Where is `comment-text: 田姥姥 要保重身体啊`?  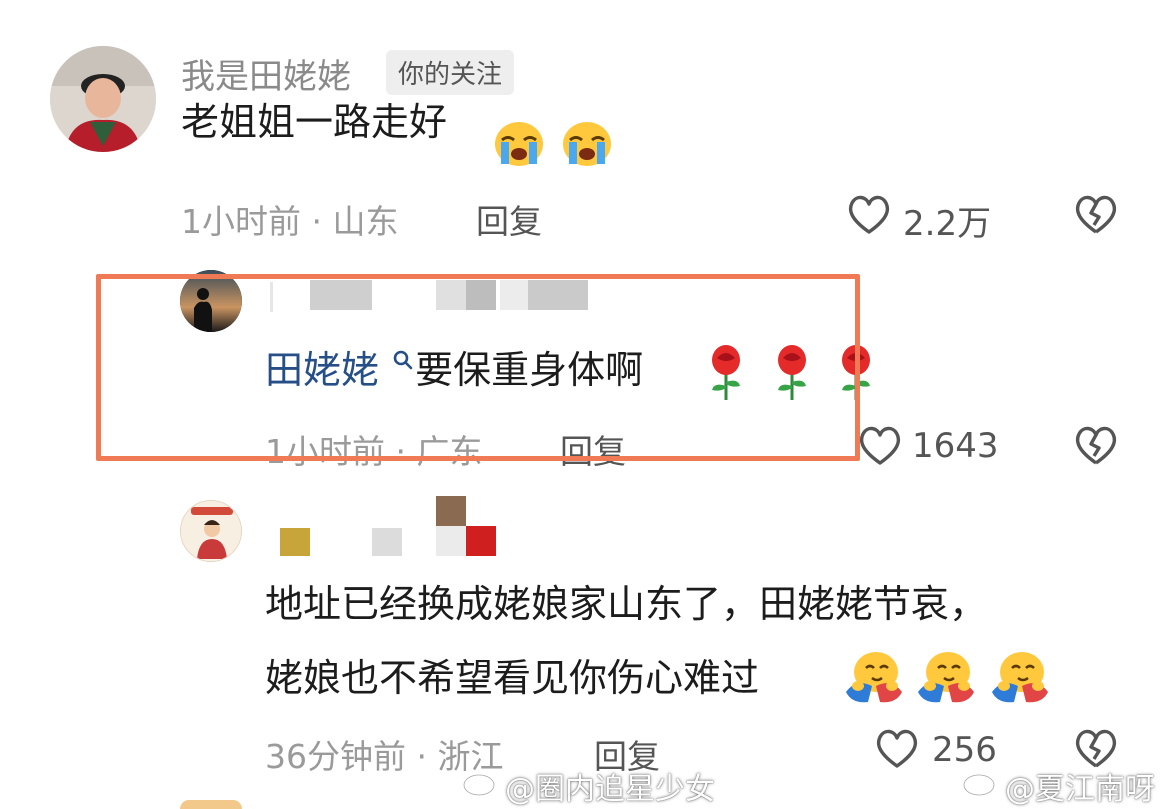 comment-text: 田姥姥 要保重身体啊 is located at coordinates (454, 371).